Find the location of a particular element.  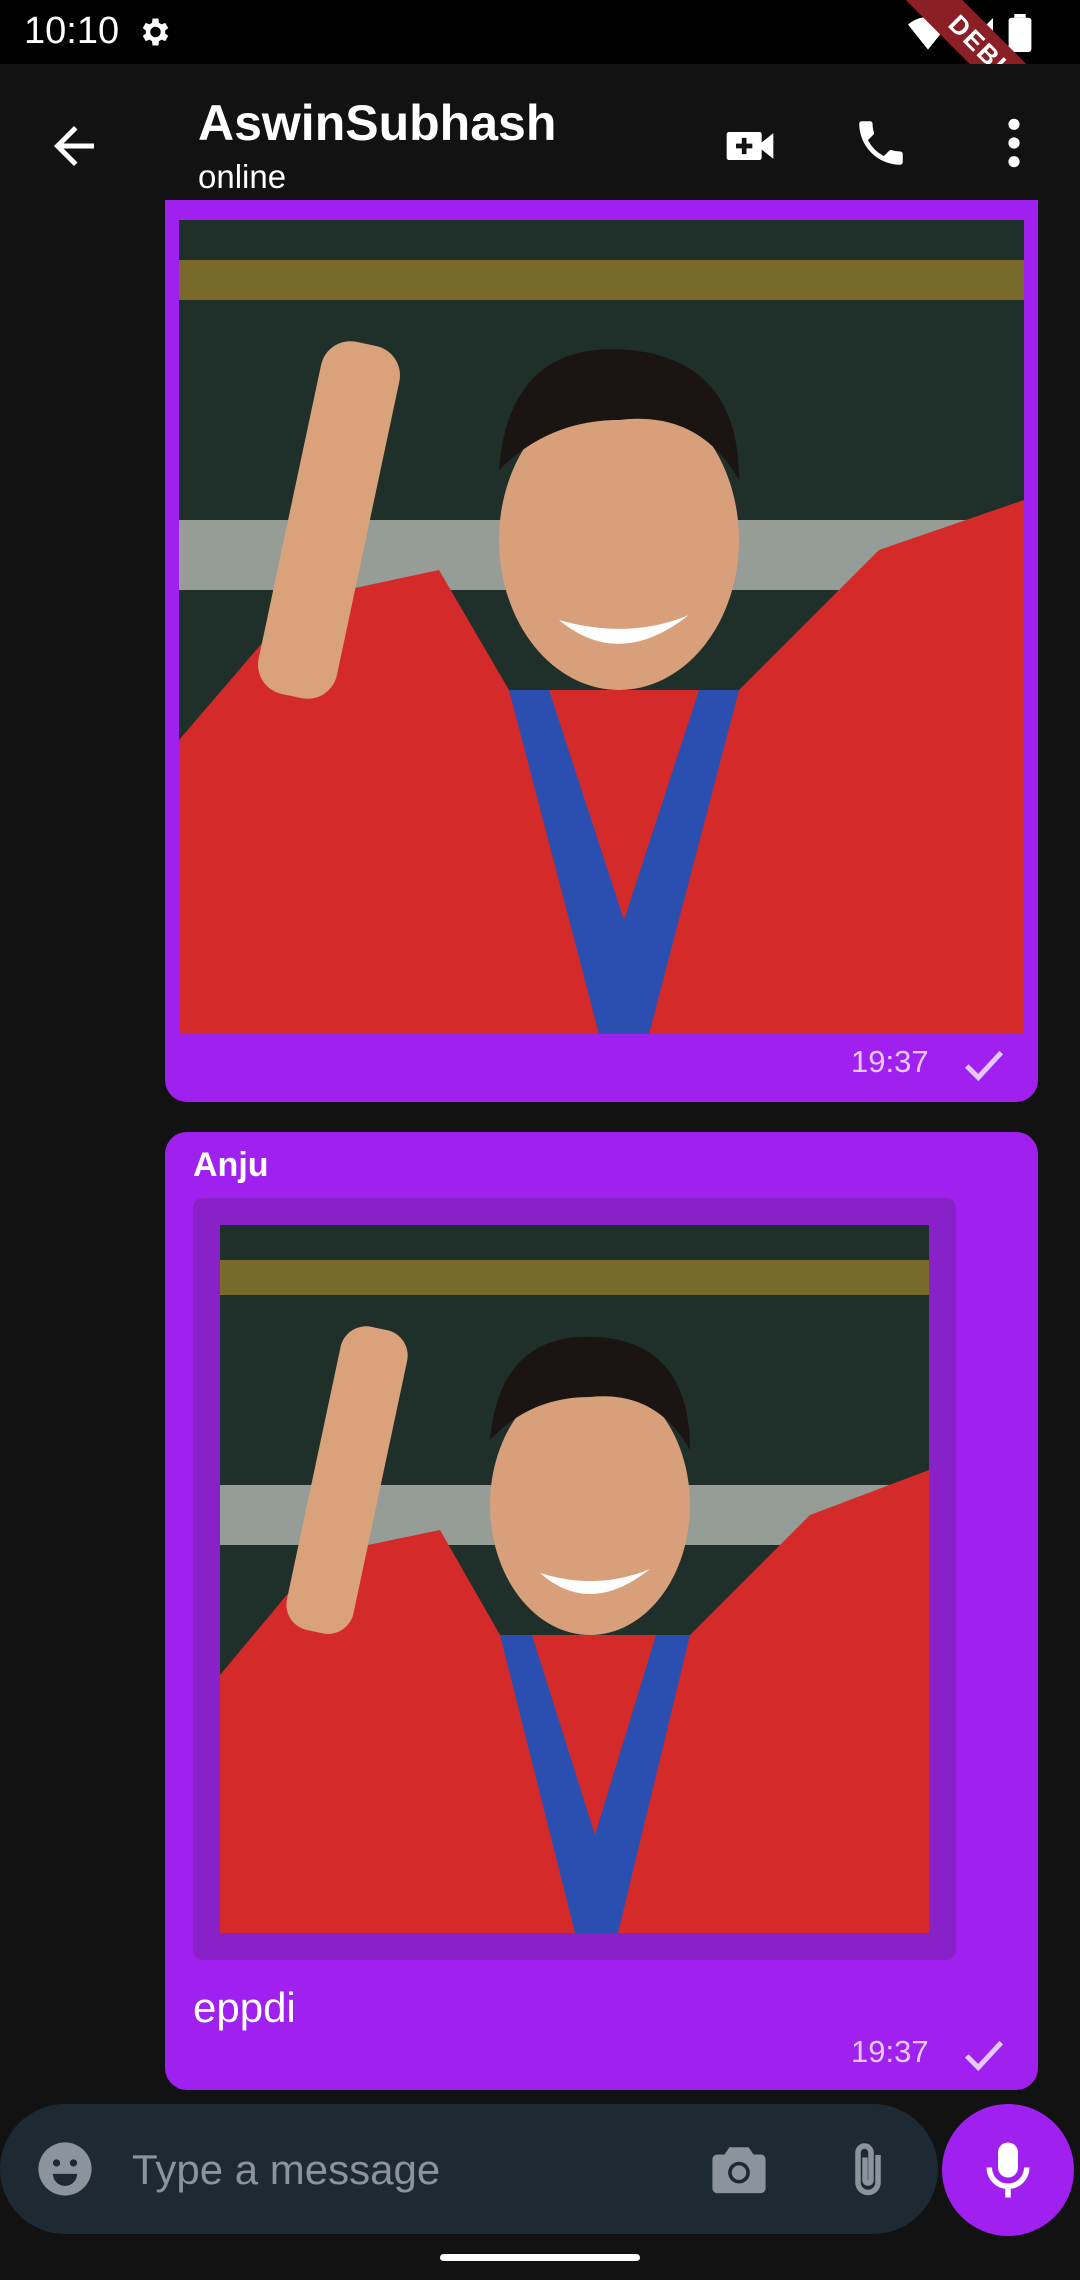

settings-gear-icon is located at coordinates (154, 34).